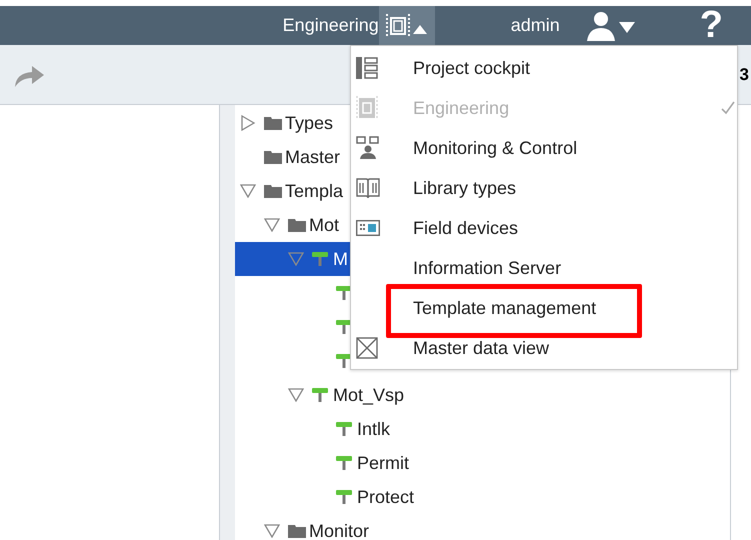 Image resolution: width=751 pixels, height=540 pixels. Describe the element at coordinates (312, 157) in the screenshot. I see `tree-item-label: Master` at that location.